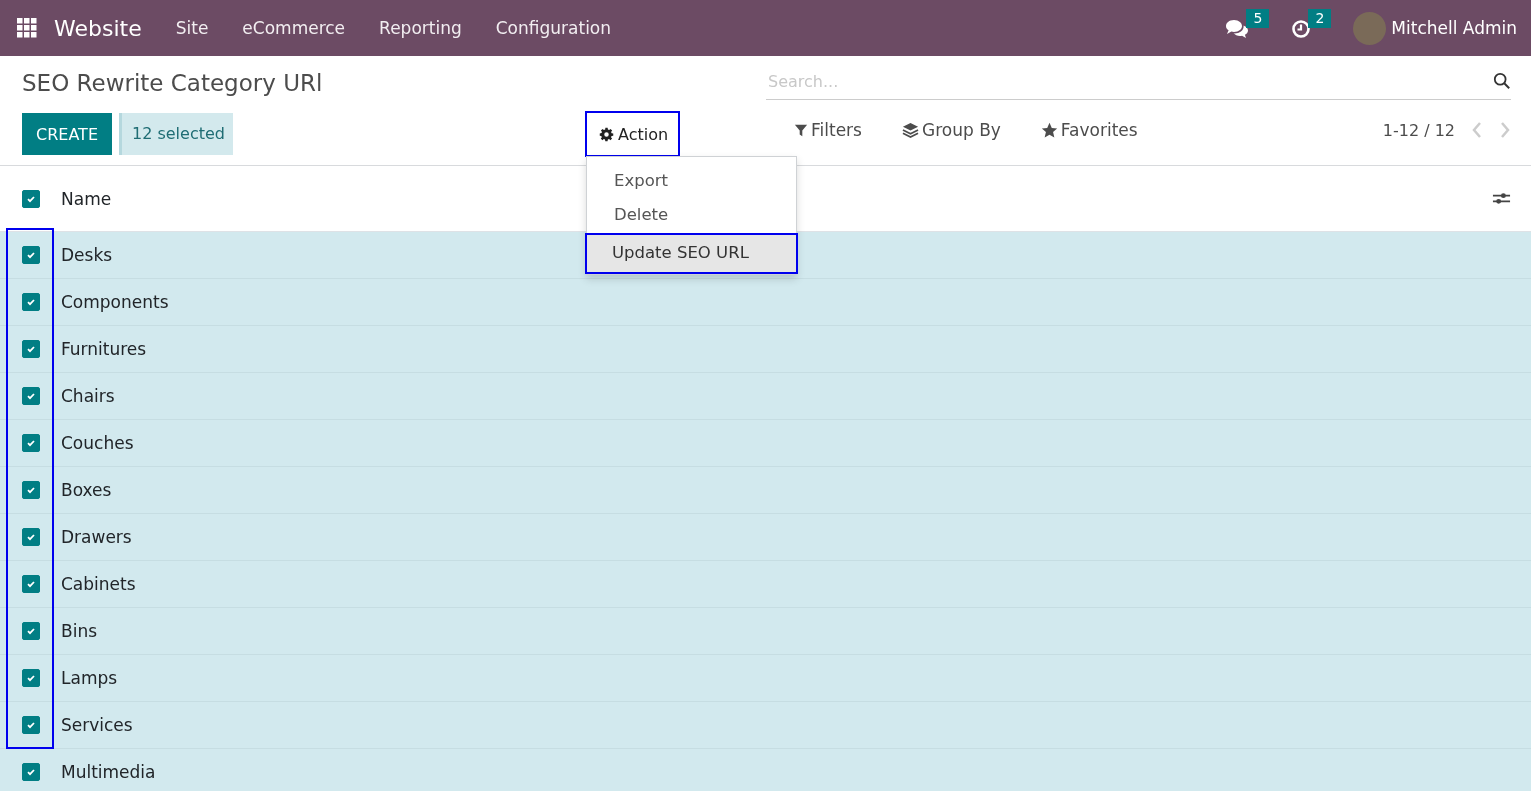  I want to click on menu-link: Reporting, so click(420, 28).